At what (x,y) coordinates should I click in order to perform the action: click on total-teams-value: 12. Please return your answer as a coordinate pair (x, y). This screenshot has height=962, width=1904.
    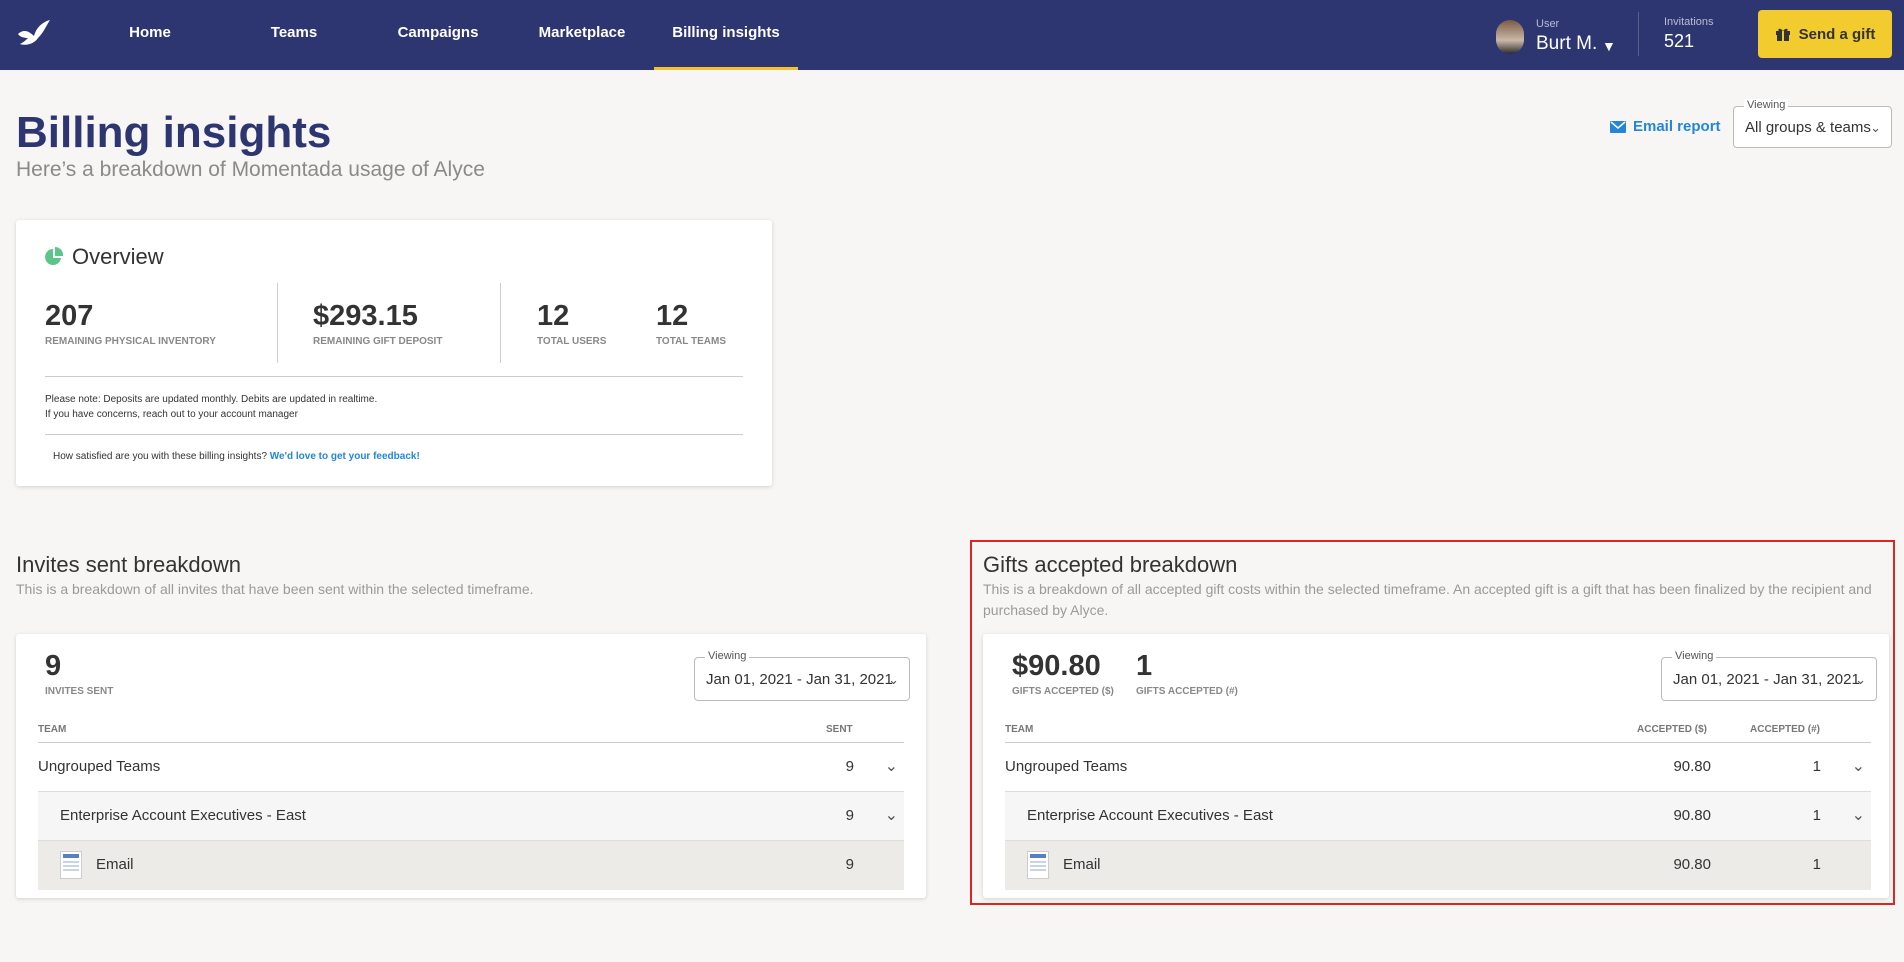
    Looking at the image, I should click on (672, 316).